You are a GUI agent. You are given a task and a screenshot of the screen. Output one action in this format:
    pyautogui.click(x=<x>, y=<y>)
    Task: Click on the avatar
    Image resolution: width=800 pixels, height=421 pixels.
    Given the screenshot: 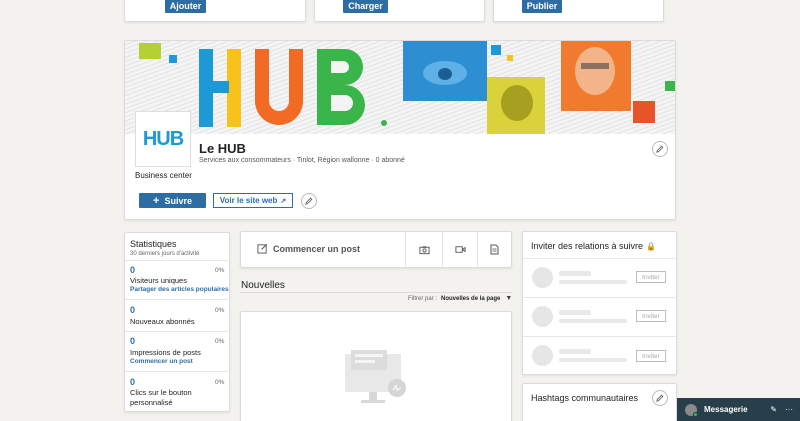 What is the action you would take?
    pyautogui.click(x=691, y=410)
    